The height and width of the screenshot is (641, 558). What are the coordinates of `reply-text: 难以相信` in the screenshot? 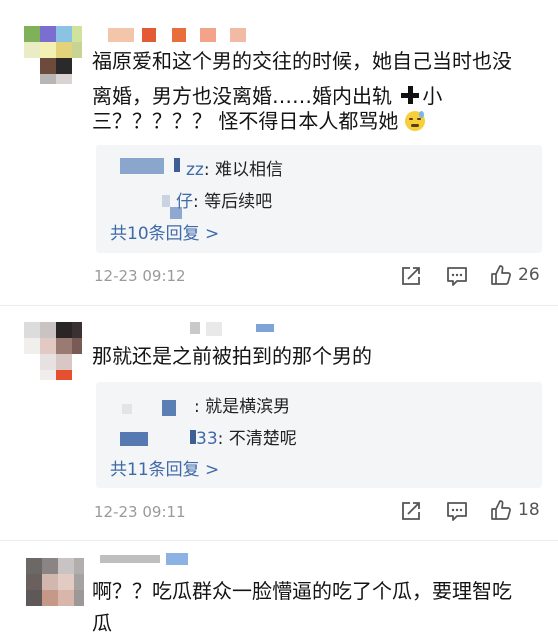 It's located at (249, 170).